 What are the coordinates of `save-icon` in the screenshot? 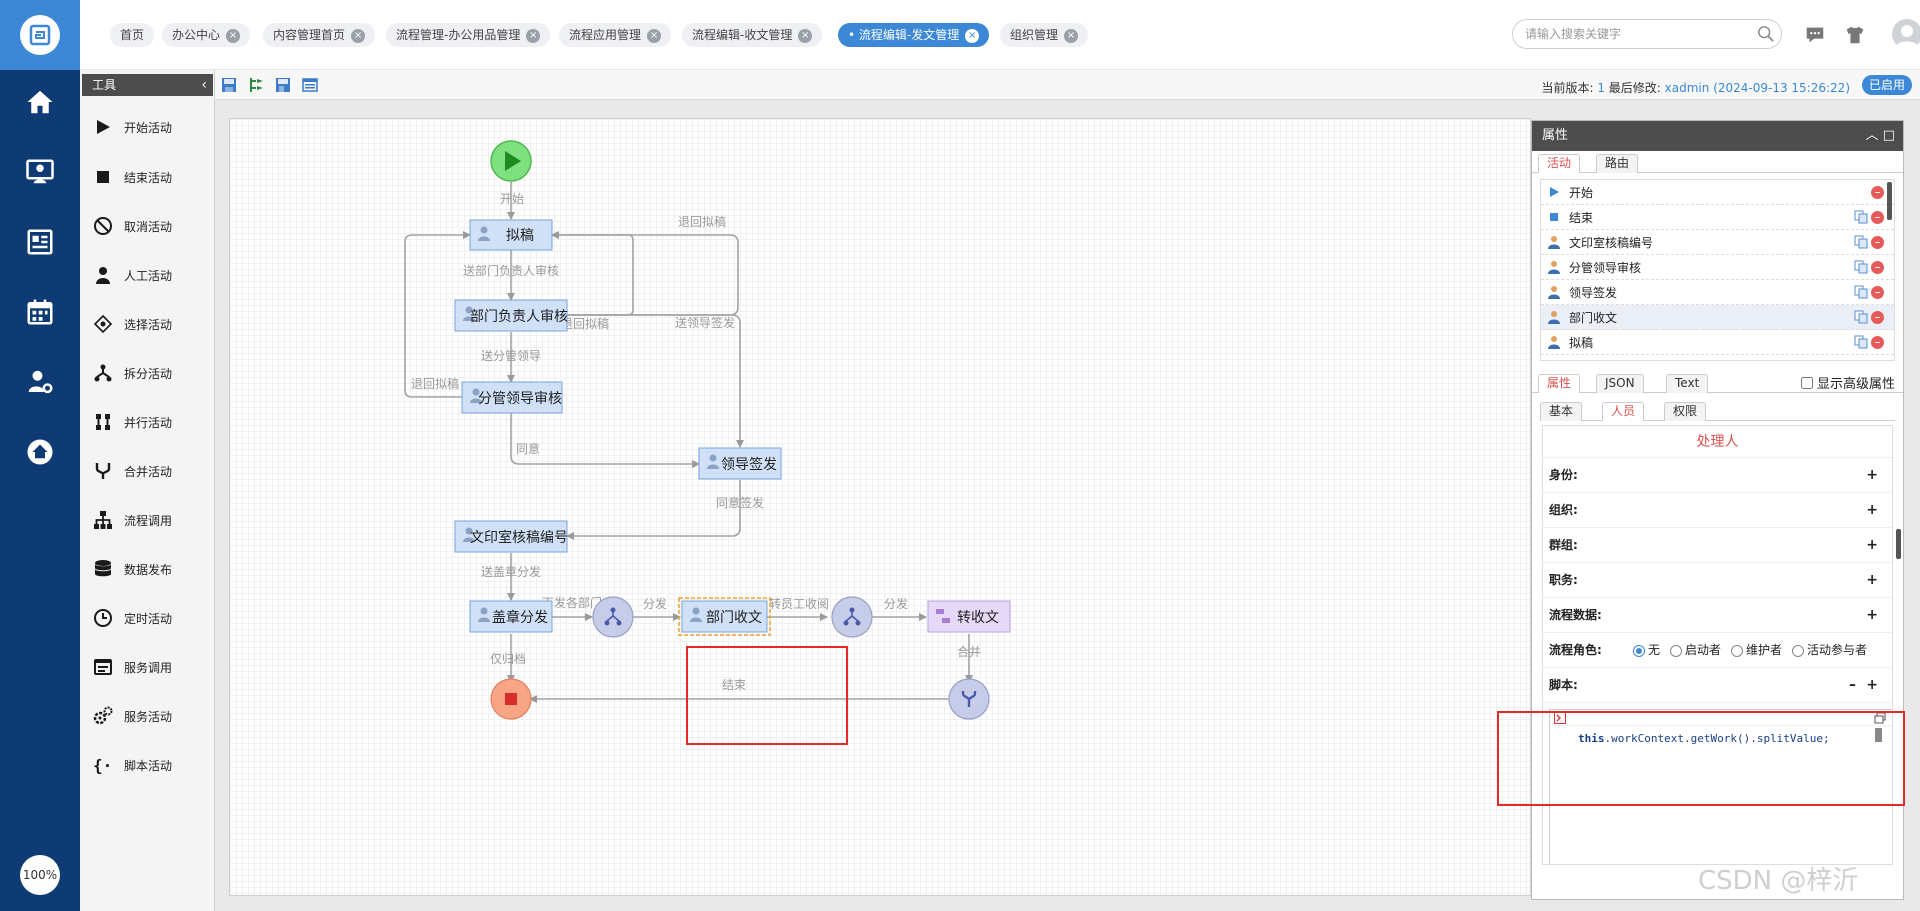 It's located at (229, 85).